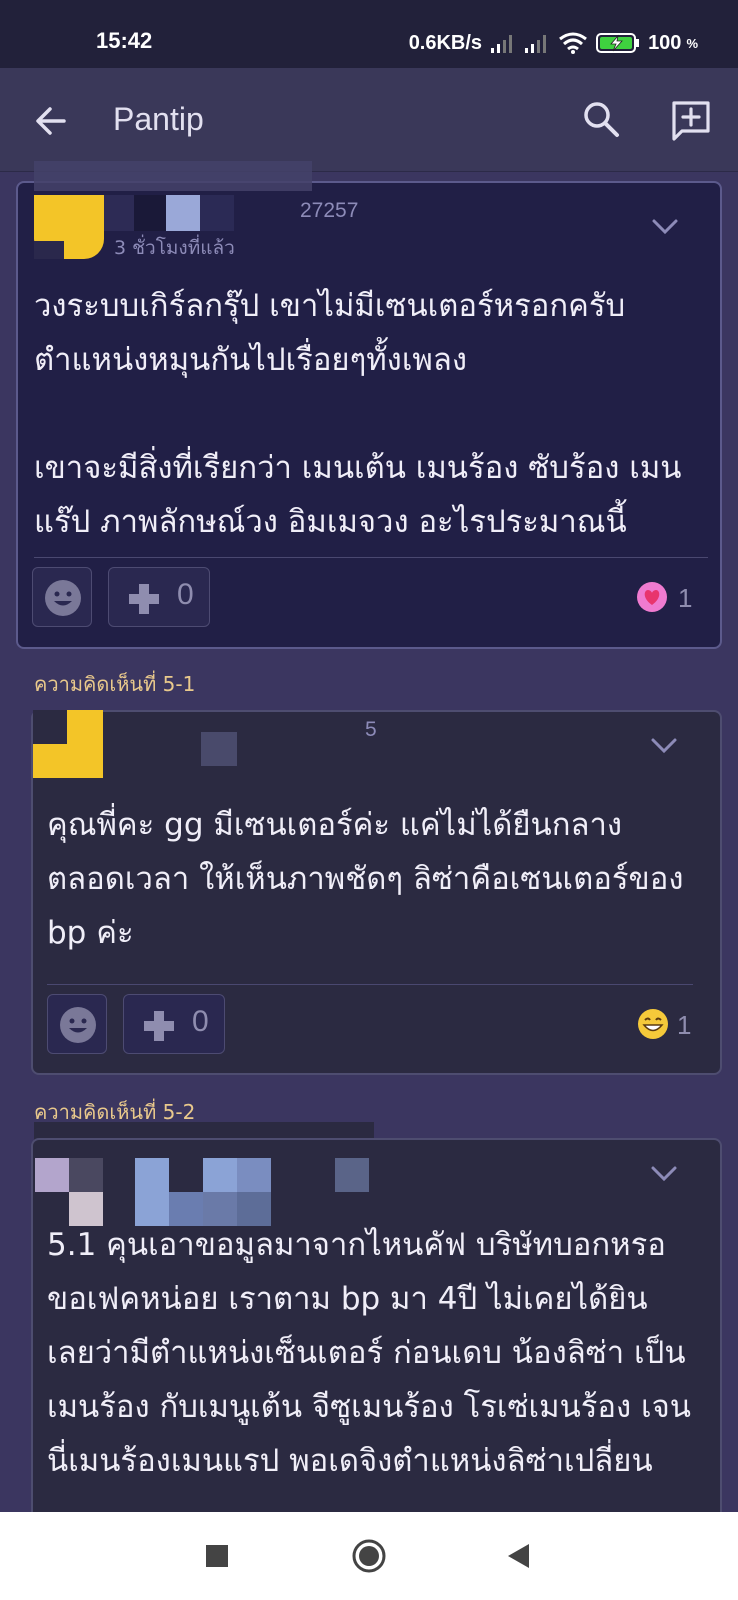  What do you see at coordinates (369, 120) in the screenshot?
I see `app-bar: Pantip` at bounding box center [369, 120].